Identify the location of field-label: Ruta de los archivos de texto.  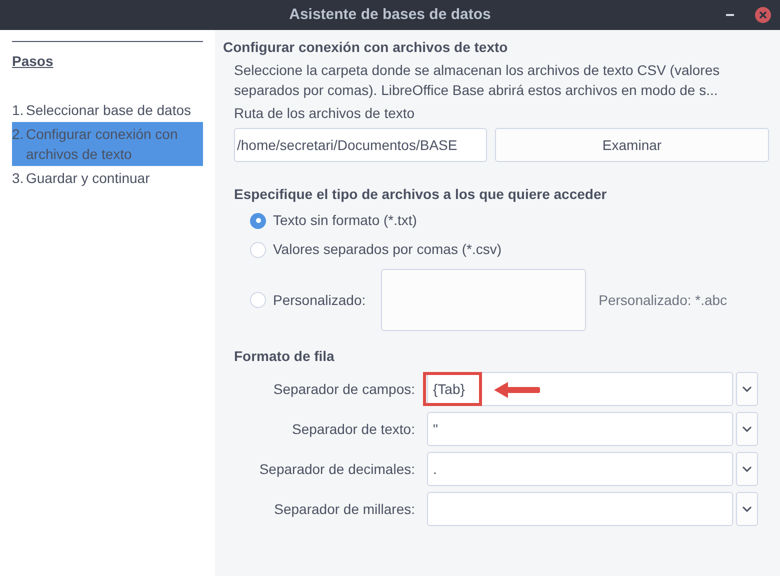
(324, 113).